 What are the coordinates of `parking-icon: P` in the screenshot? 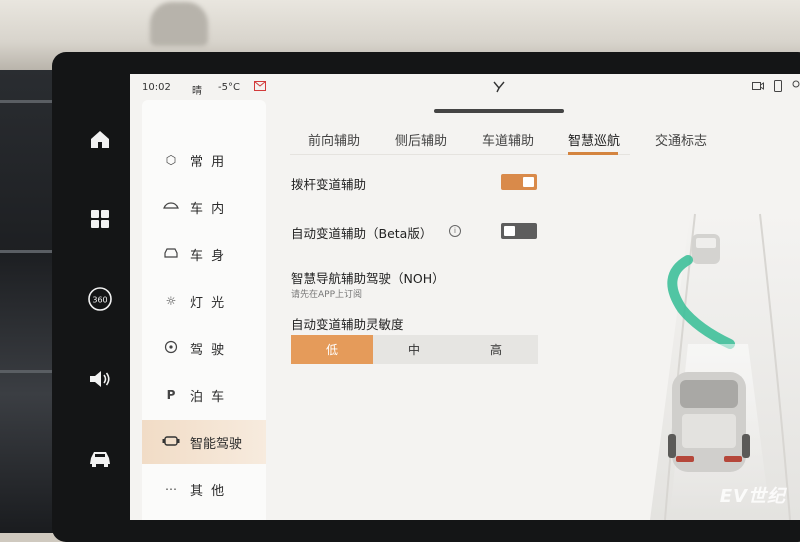 It's located at (171, 395).